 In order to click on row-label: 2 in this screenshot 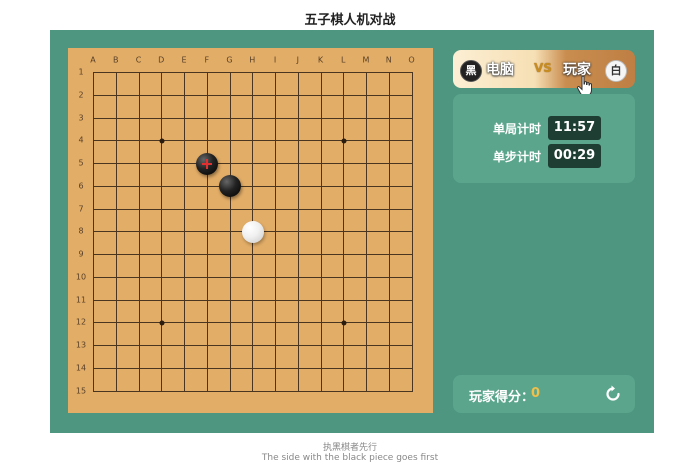, I will do `click(81, 95)`.